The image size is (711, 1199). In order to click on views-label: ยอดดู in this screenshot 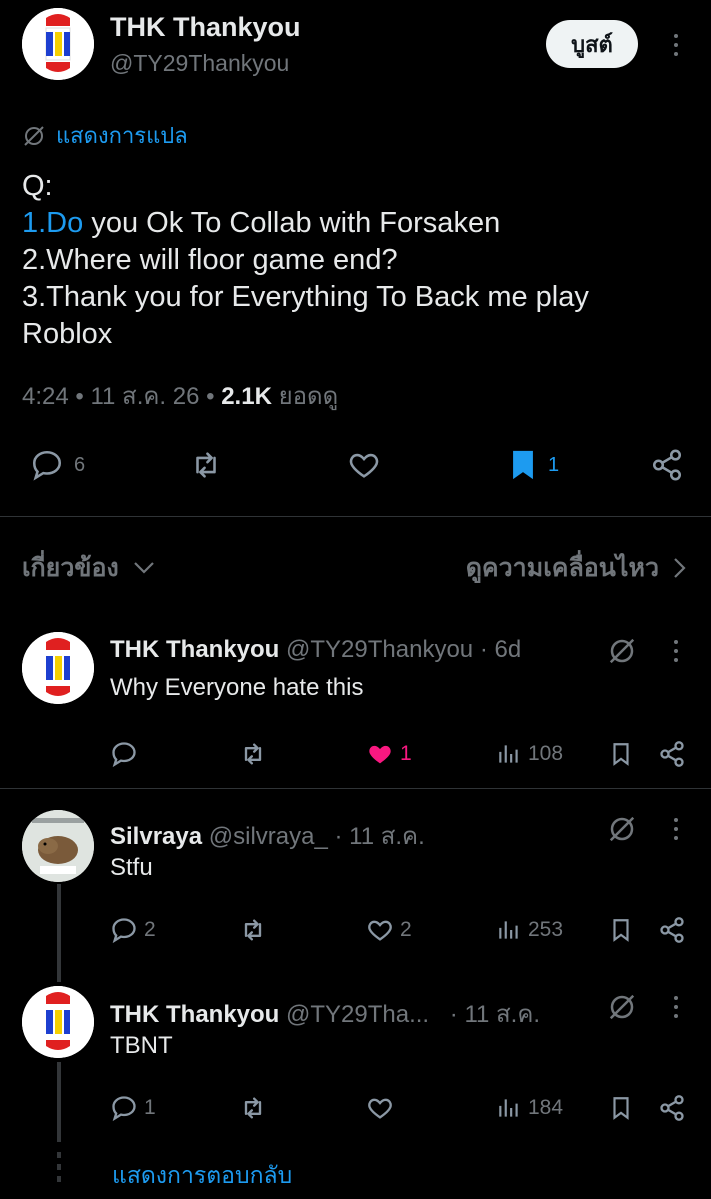, I will do `click(308, 396)`.